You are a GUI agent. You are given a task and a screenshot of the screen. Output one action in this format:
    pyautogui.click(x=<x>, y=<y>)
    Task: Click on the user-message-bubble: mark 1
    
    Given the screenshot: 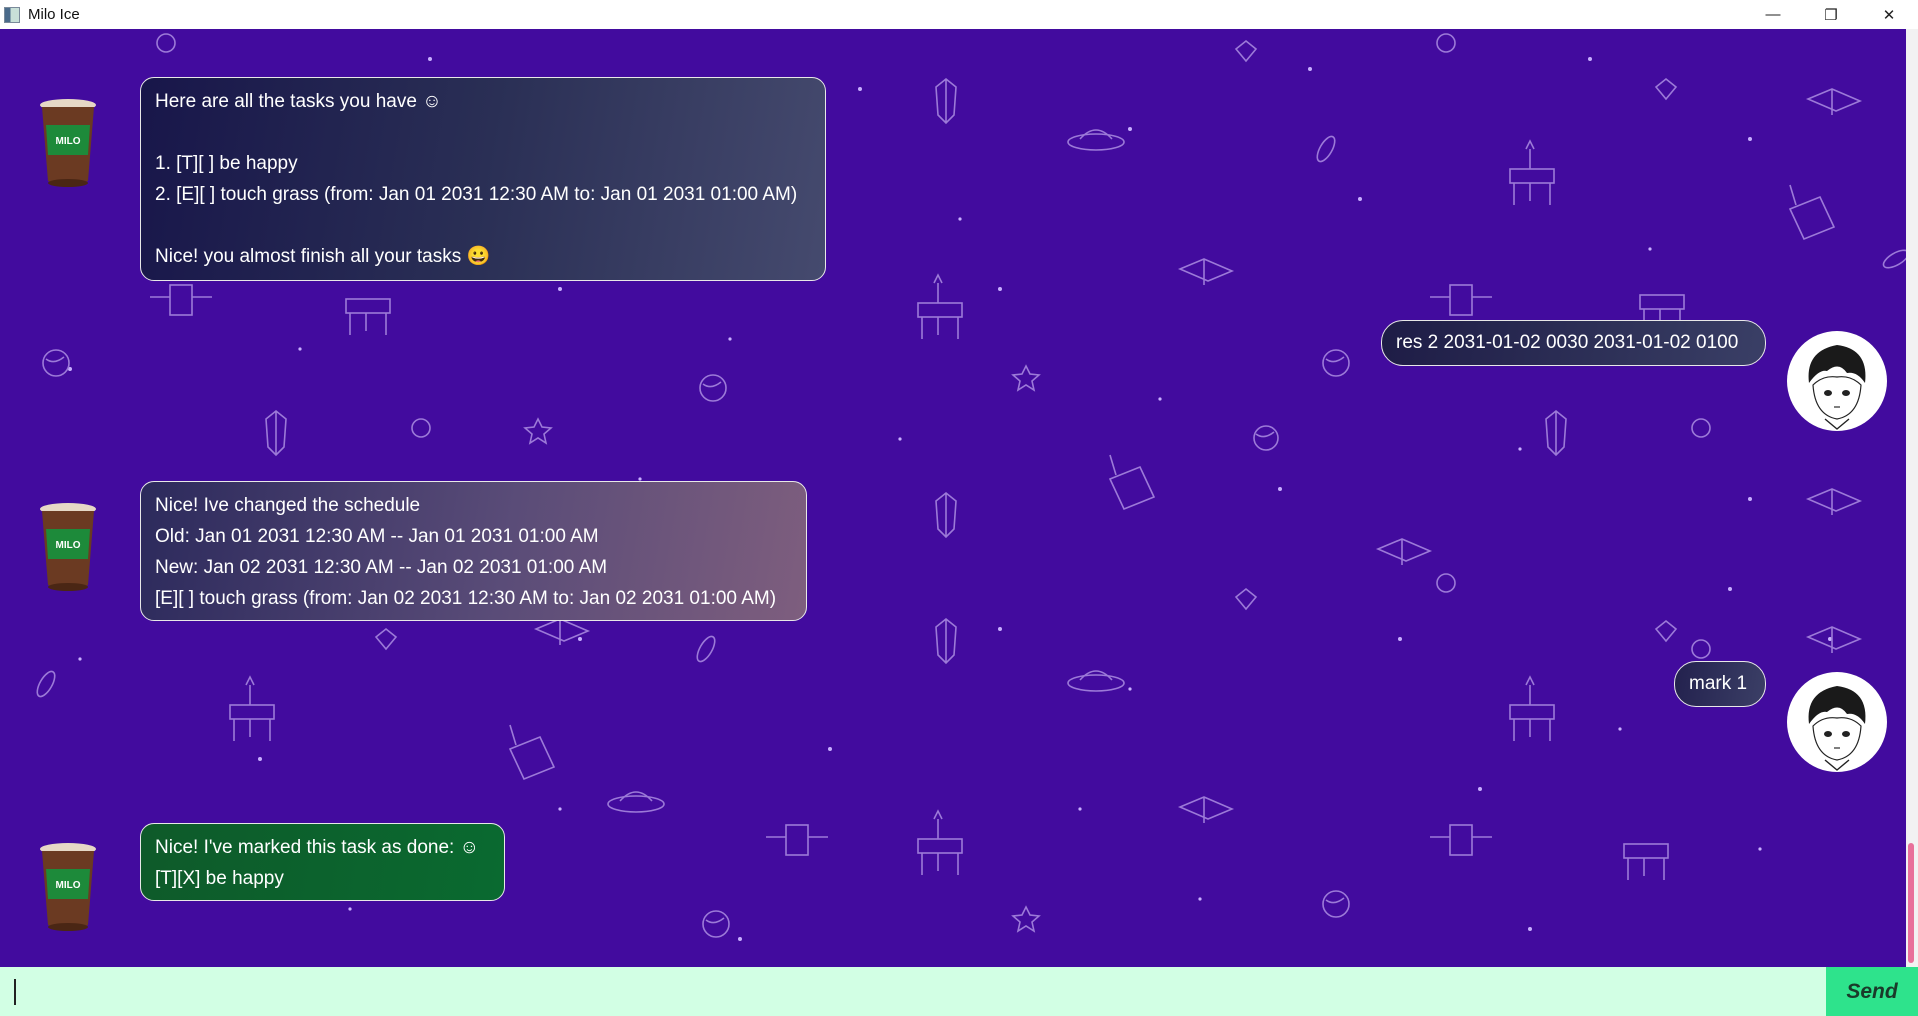 What is the action you would take?
    pyautogui.click(x=1720, y=684)
    